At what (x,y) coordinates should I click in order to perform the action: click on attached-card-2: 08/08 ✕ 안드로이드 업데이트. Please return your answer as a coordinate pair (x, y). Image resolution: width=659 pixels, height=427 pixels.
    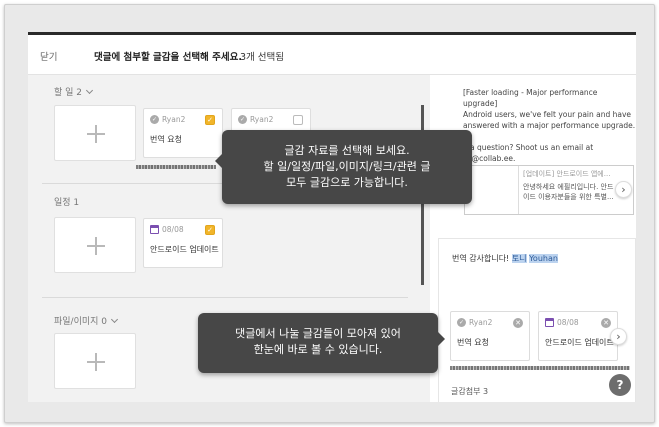
    Looking at the image, I should click on (578, 336).